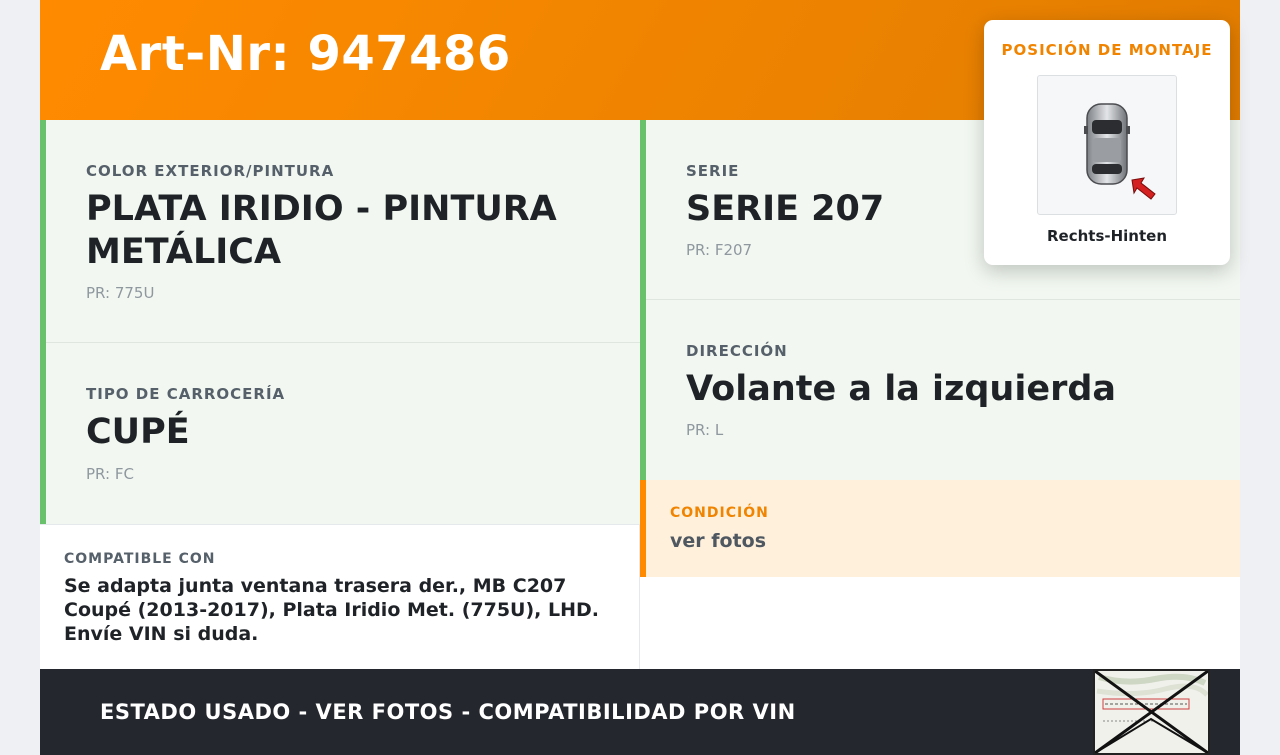 The image size is (1280, 755). I want to click on vehicle-document-thumbnail, so click(1151, 712).